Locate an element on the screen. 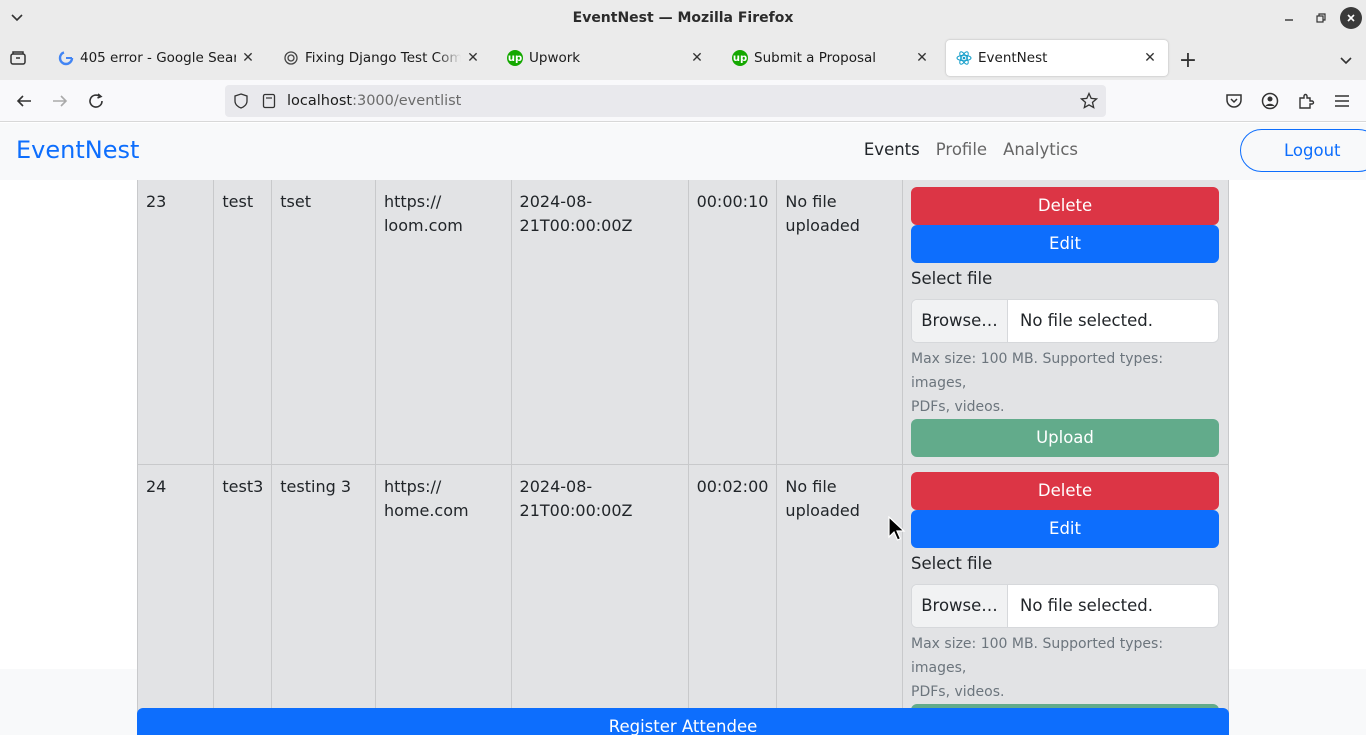 This screenshot has height=735, width=1366. page-info-icon is located at coordinates (269, 101).